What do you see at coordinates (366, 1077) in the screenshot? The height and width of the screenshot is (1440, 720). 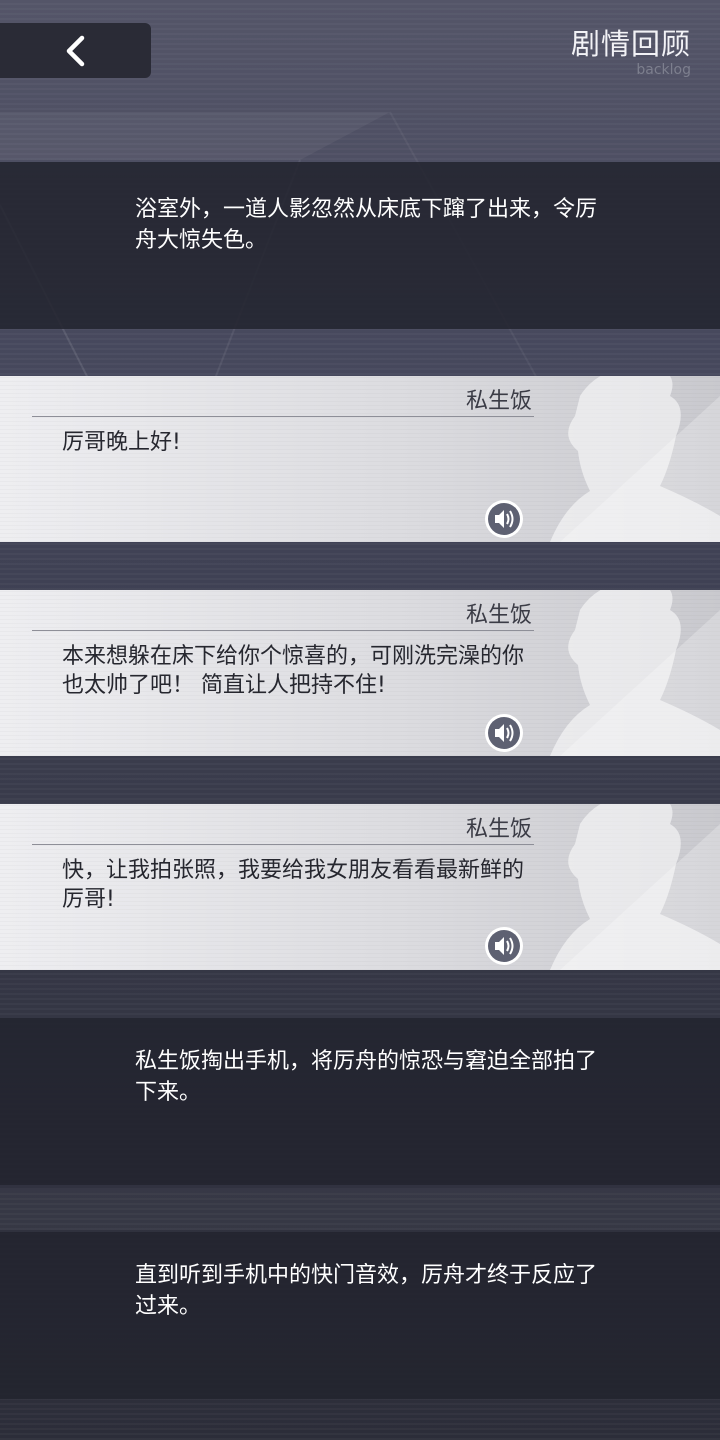 I see `narration-text: 私生饭掏出手机，将厉舟的惊恐与窘迫全部拍了下来。` at bounding box center [366, 1077].